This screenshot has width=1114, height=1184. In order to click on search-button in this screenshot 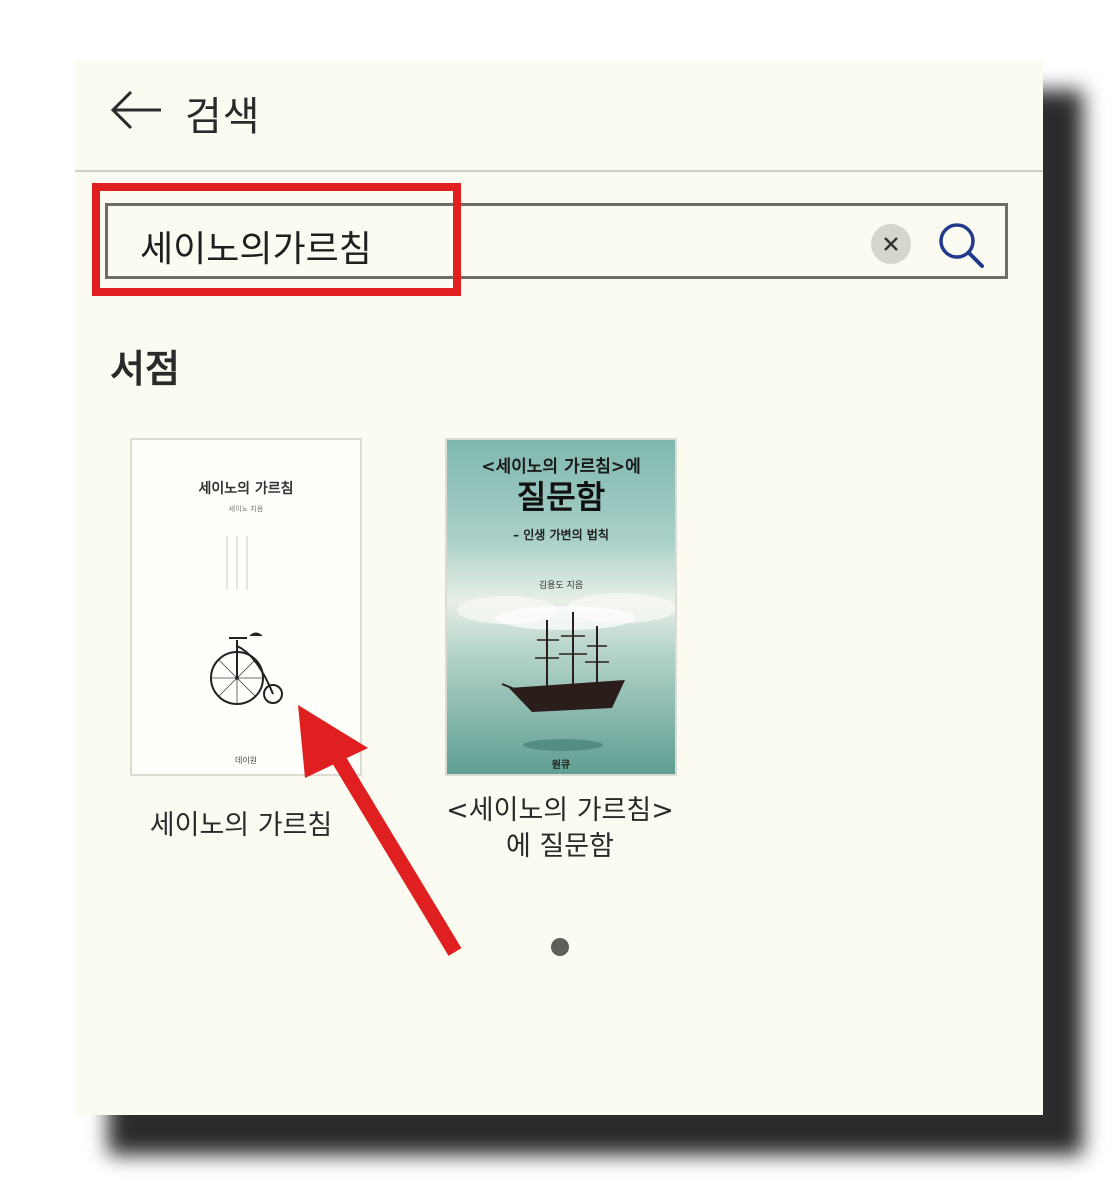, I will do `click(961, 245)`.